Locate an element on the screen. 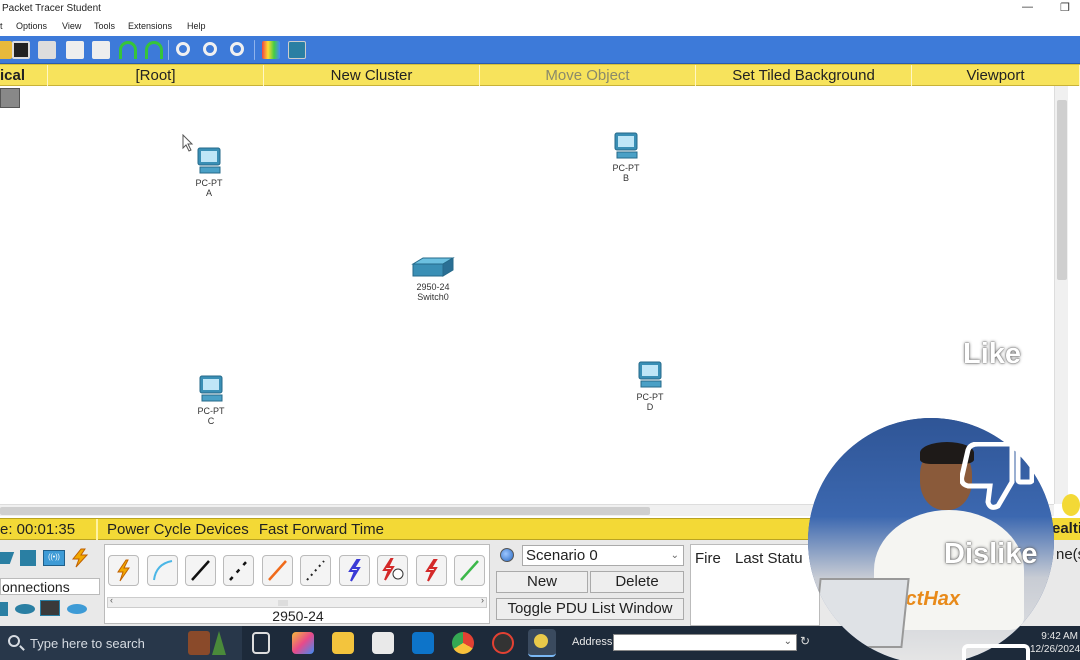  device-pc-a: PC-PT A is located at coordinates (209, 172).